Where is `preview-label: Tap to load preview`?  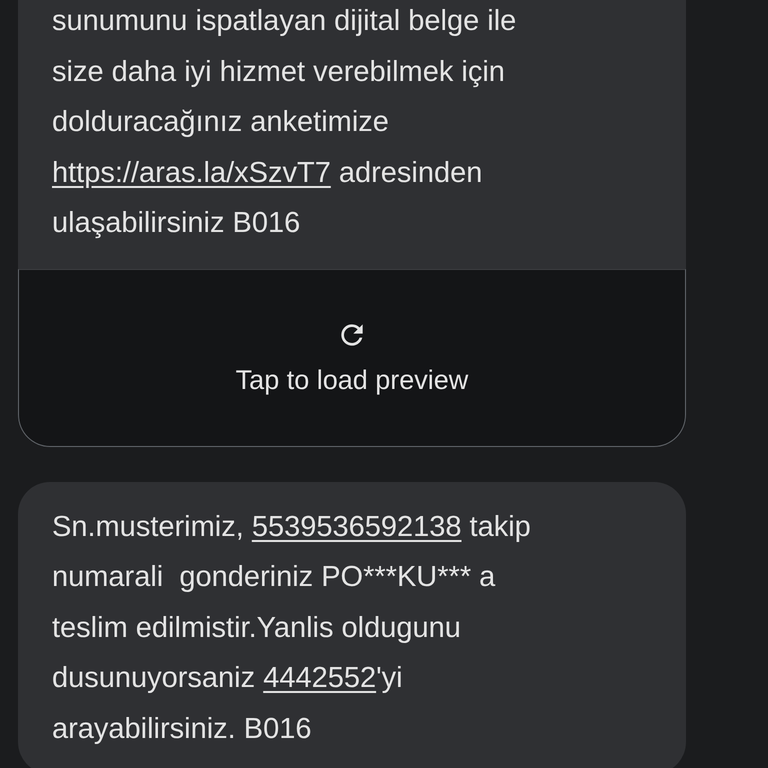
preview-label: Tap to load preview is located at coordinates (352, 380).